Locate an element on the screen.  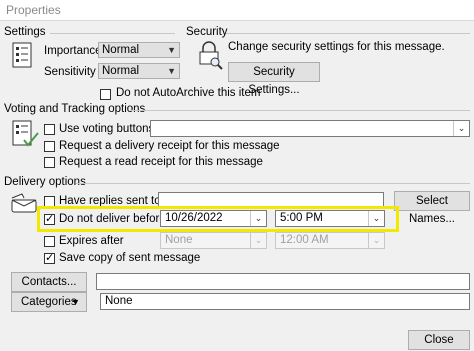
voting-divider is located at coordinates (300, 110).